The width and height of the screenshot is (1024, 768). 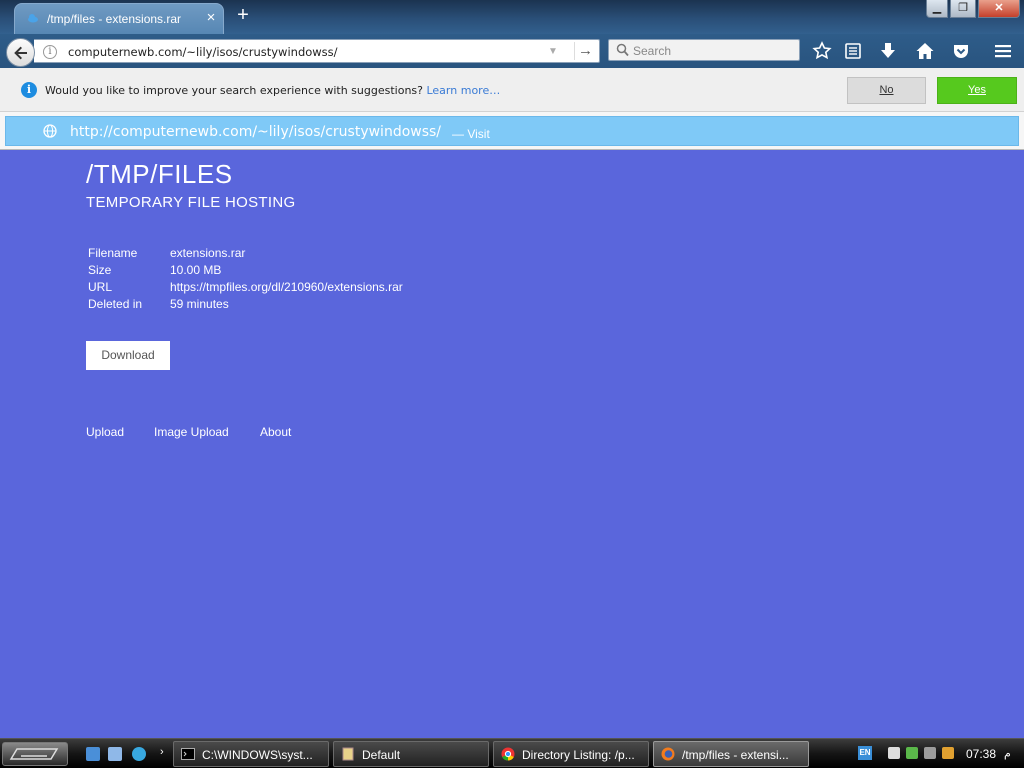 I want to click on table-row: Size 10.00 MB, so click(x=245, y=270).